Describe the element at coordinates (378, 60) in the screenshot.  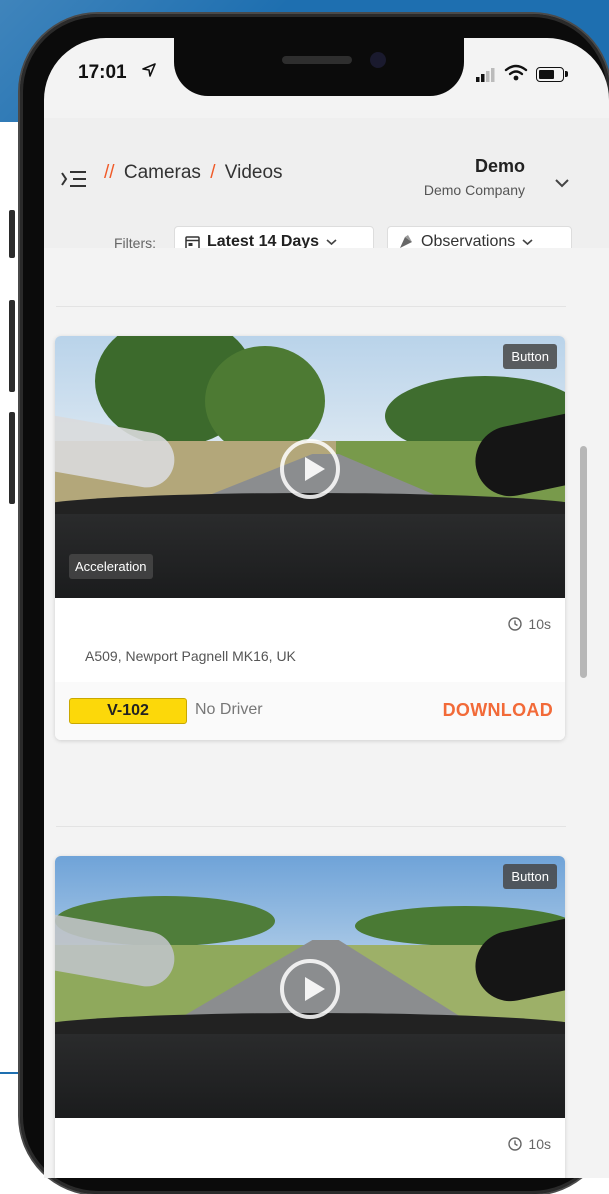
I see `front-camera` at that location.